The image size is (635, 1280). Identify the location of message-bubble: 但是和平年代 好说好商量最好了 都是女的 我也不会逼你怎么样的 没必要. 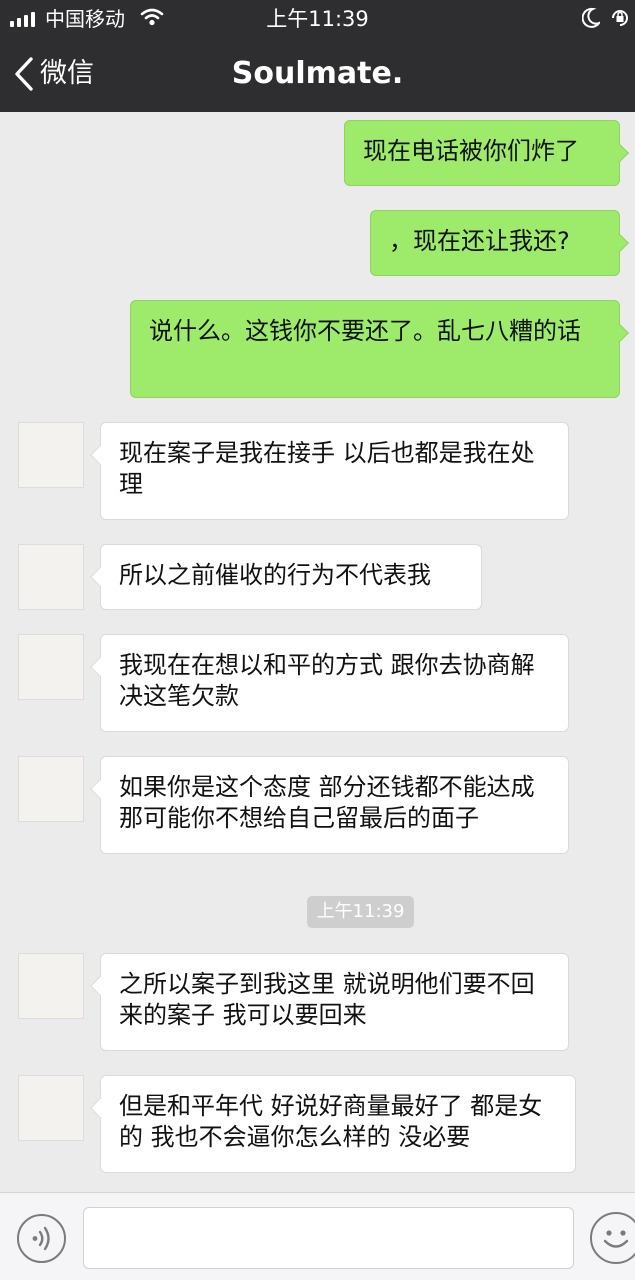
(338, 1124).